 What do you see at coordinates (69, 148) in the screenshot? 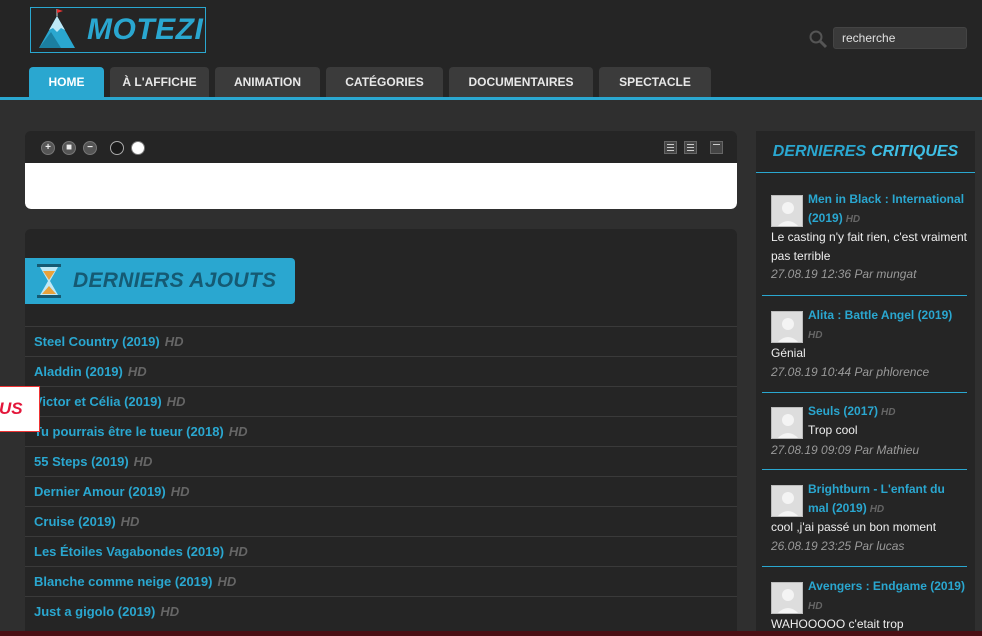
I see `stop-icon: ■` at bounding box center [69, 148].